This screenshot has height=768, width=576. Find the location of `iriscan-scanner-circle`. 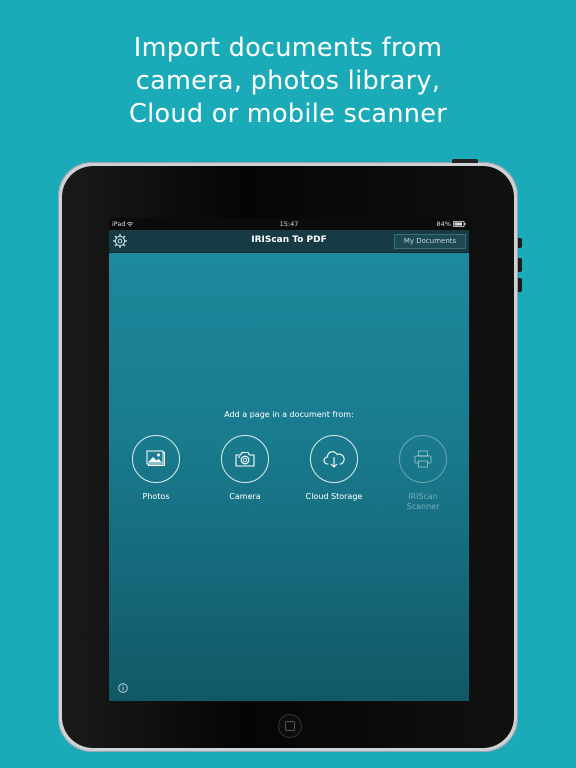

iriscan-scanner-circle is located at coordinates (423, 459).